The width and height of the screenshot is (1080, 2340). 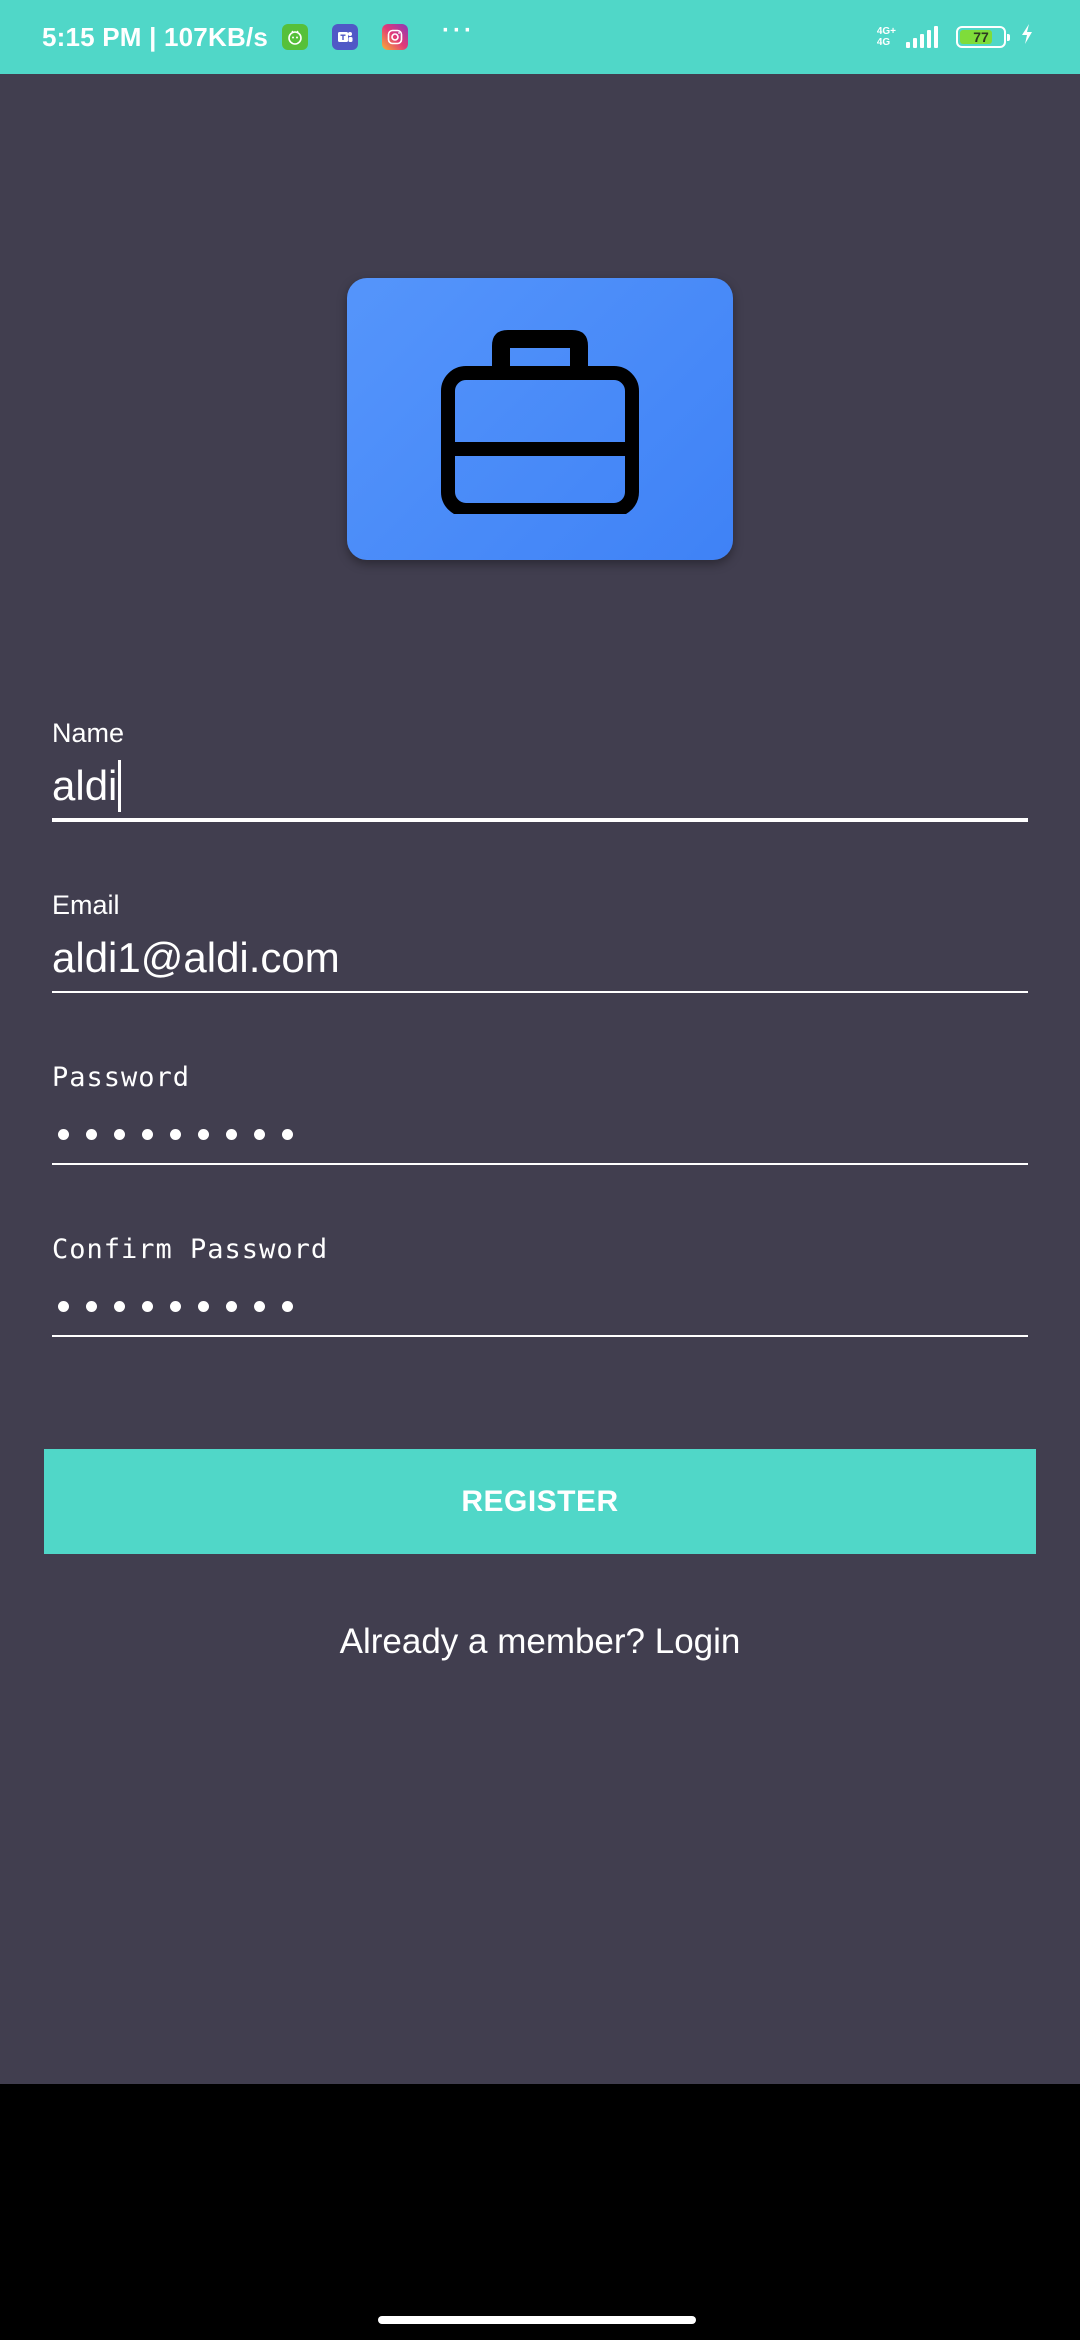 I want to click on app-logo, so click(x=540, y=419).